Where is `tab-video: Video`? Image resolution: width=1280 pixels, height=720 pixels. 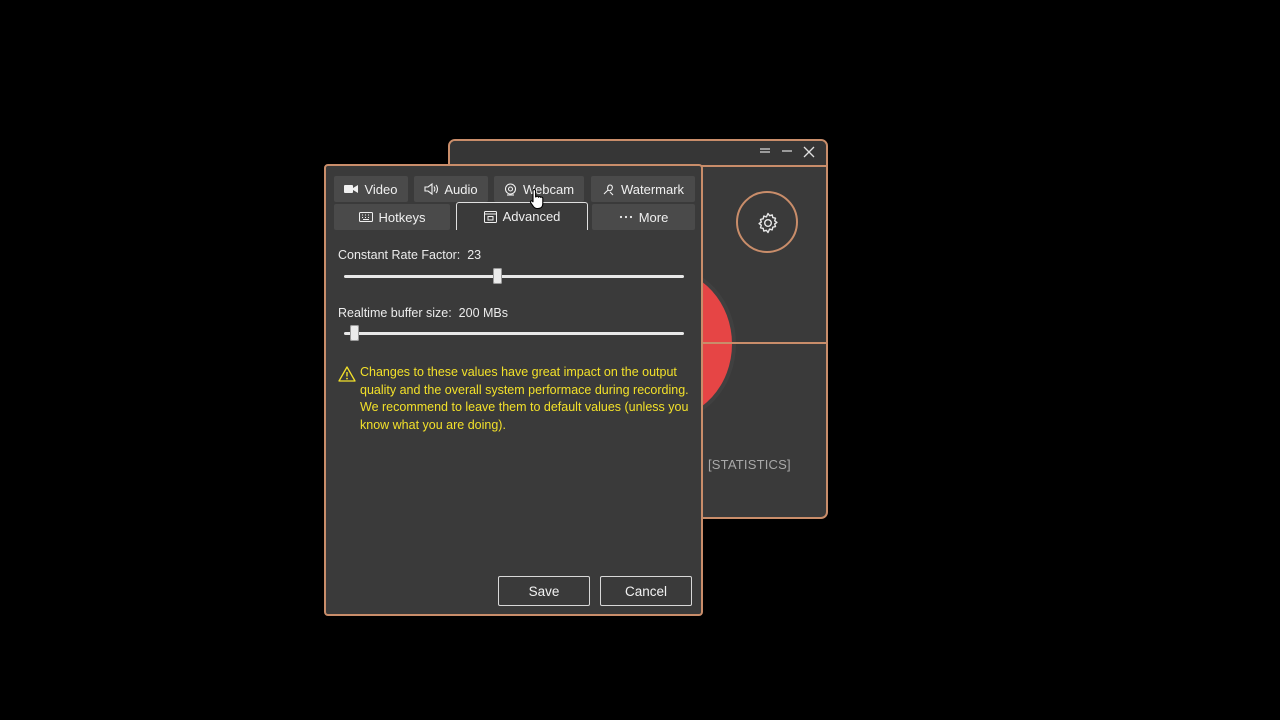 tab-video: Video is located at coordinates (371, 189).